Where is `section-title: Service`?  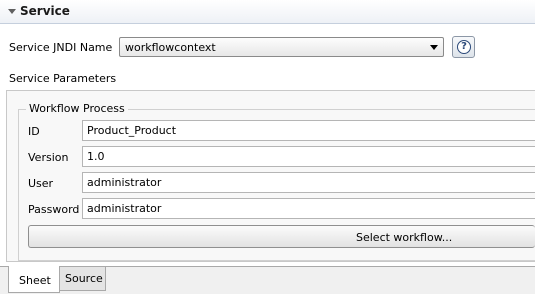
section-title: Service is located at coordinates (45, 11).